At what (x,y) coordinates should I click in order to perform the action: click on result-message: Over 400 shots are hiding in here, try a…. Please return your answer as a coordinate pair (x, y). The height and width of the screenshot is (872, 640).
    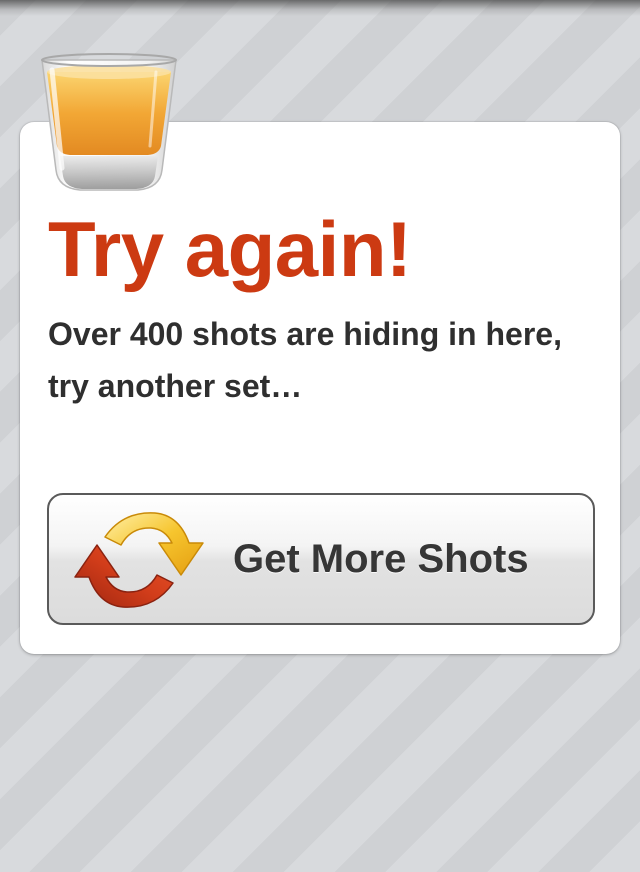
    Looking at the image, I should click on (305, 360).